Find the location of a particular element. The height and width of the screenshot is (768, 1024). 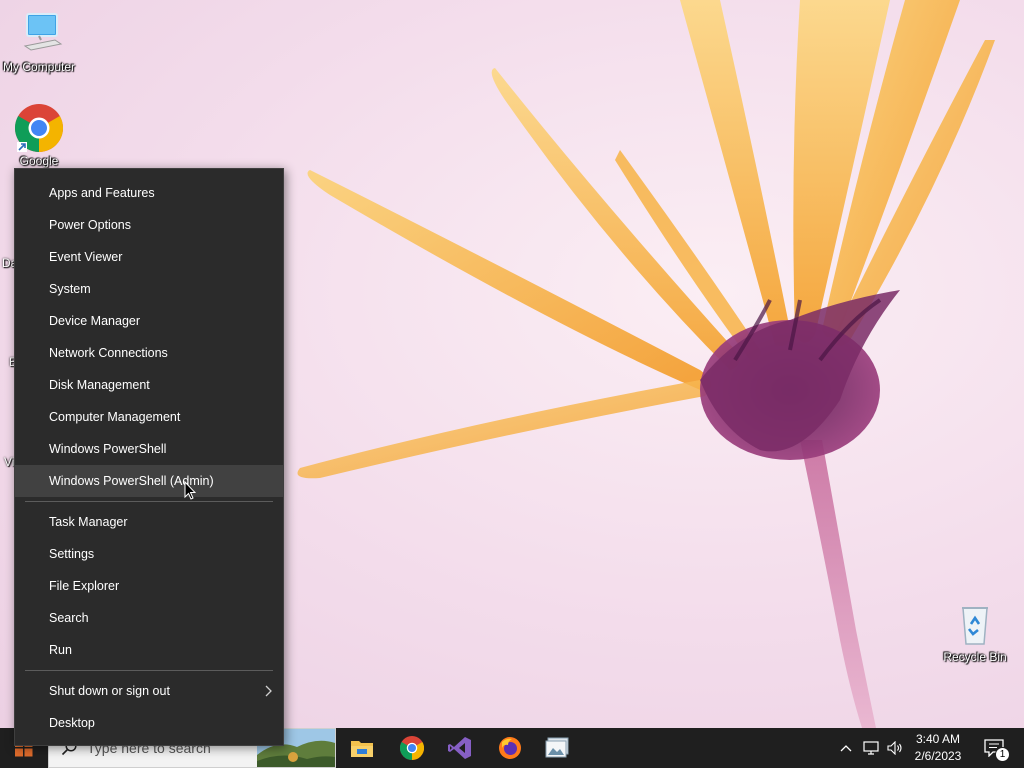

taskbar-firefox is located at coordinates (510, 748).